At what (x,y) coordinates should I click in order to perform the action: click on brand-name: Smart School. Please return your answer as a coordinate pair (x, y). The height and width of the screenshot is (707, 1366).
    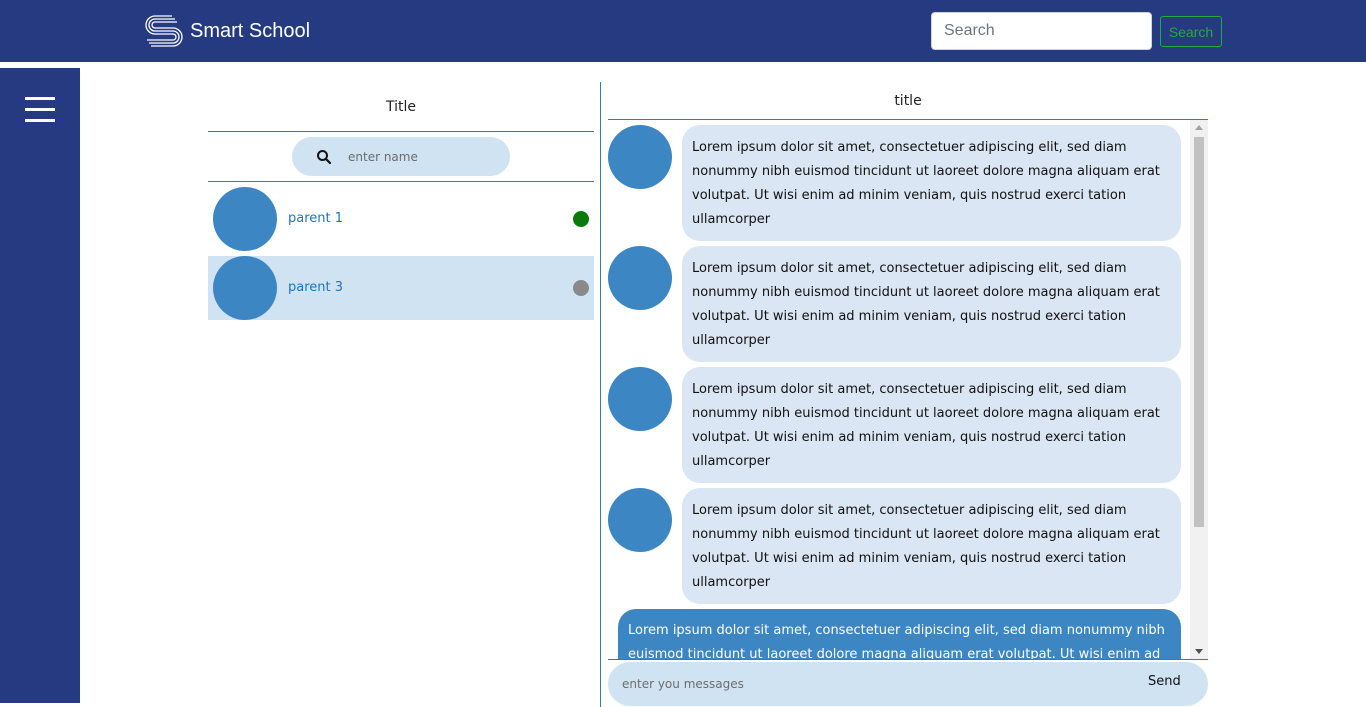
    Looking at the image, I should click on (250, 30).